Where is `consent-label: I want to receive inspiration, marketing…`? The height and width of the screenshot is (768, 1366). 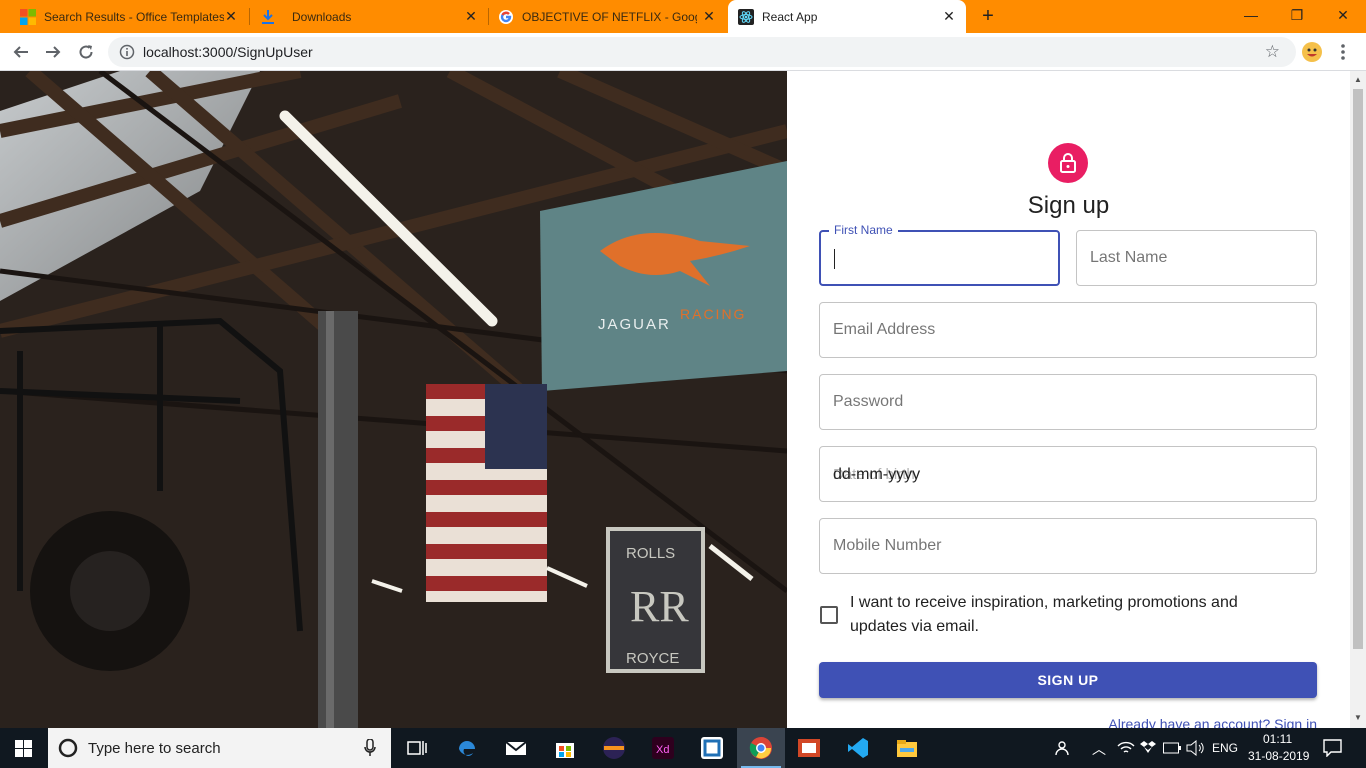
consent-label: I want to receive inspiration, marketing… is located at coordinates (1044, 614).